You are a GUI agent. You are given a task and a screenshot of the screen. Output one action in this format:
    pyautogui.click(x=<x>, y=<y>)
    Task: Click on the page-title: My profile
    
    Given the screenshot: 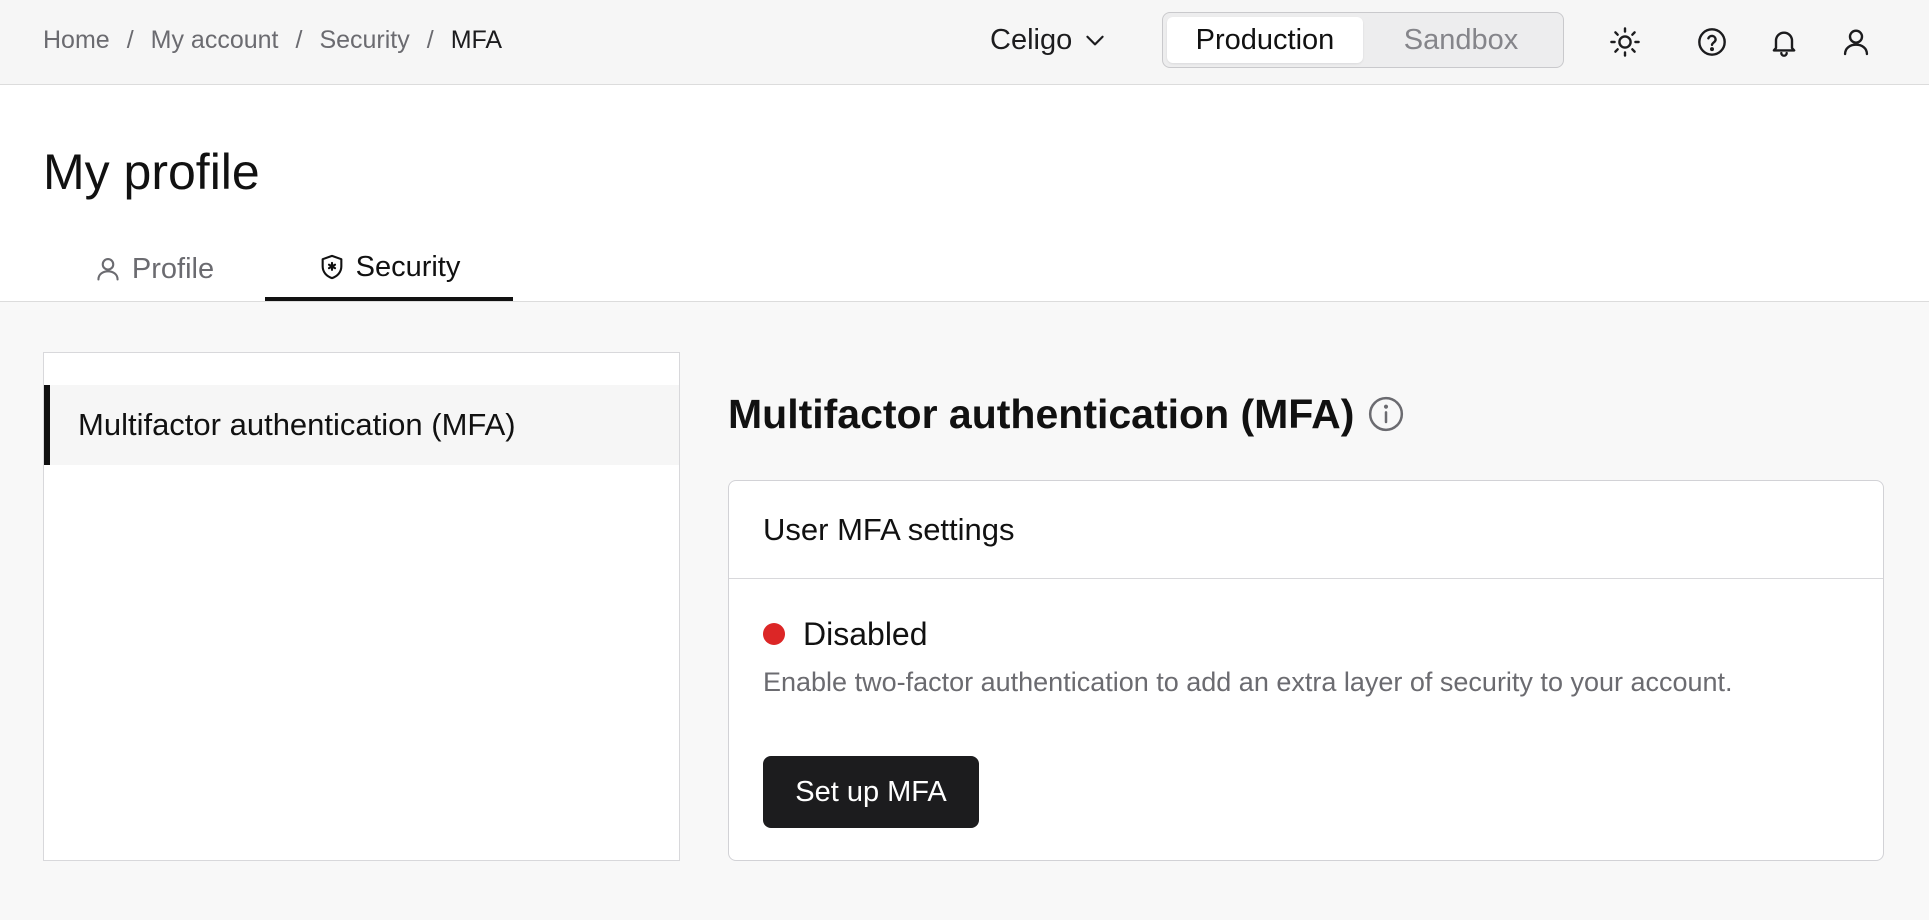 What is the action you would take?
    pyautogui.click(x=151, y=172)
    